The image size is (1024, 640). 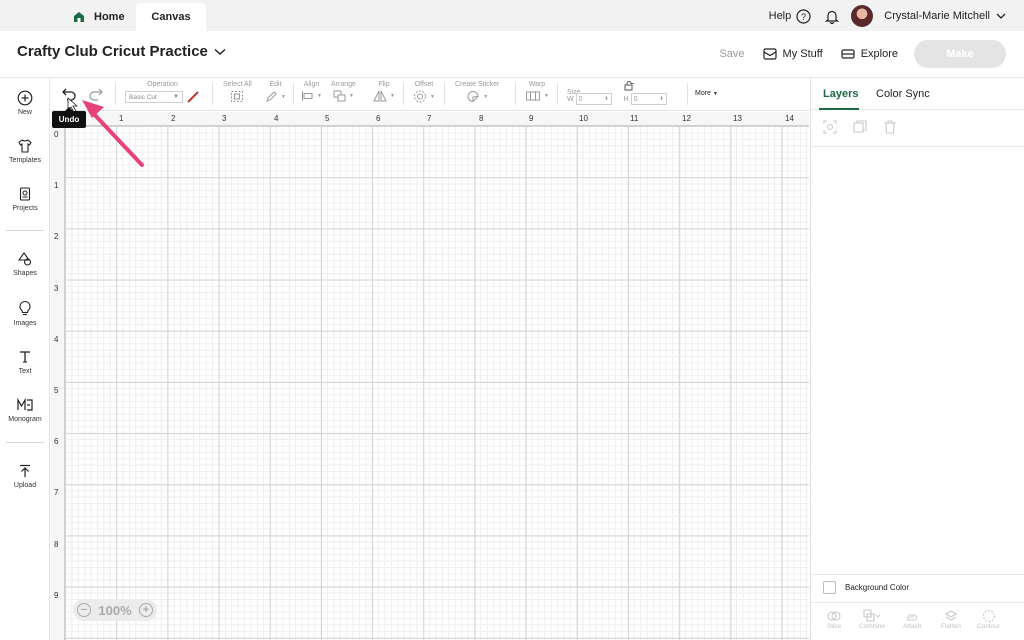 I want to click on upload-icon, so click(x=25, y=470).